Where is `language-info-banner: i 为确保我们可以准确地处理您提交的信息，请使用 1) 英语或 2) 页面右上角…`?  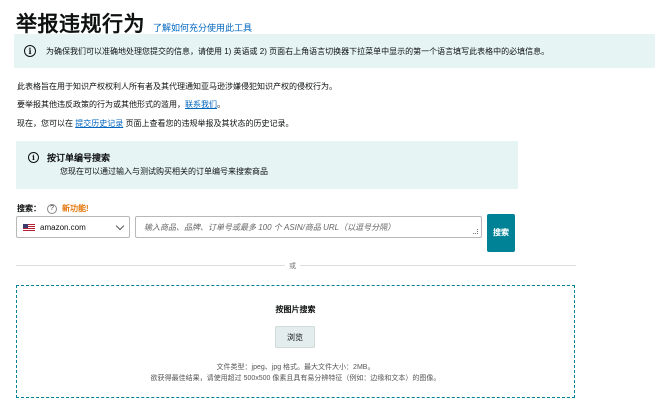 language-info-banner: i 为确保我们可以准确地处理您提交的信息，请使用 1) 英语或 2) 页面右上角… is located at coordinates (334, 51).